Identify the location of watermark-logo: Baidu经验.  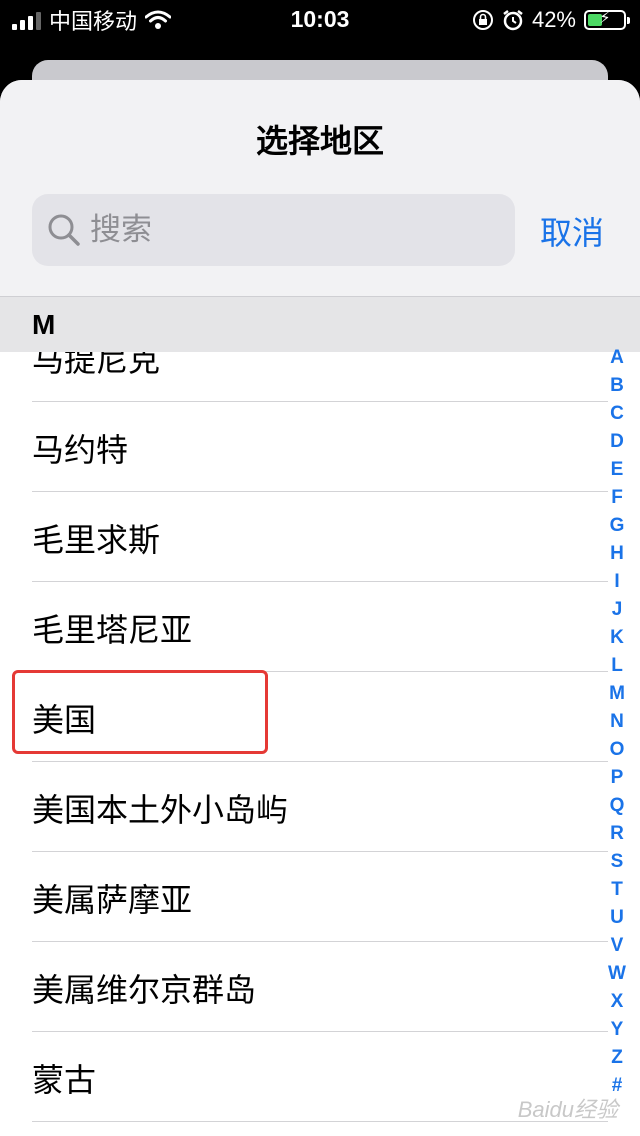
(567, 1109).